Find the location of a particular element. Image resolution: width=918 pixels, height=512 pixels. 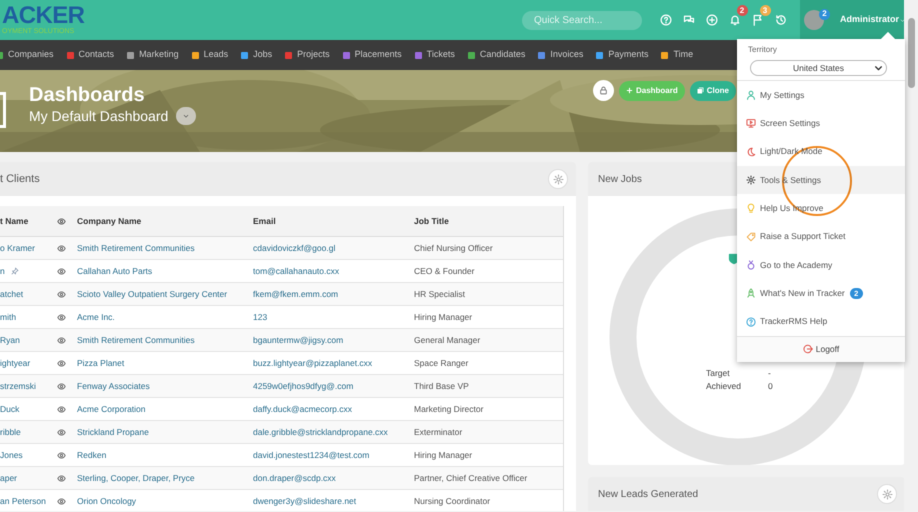

company-link: Pizza Planet is located at coordinates (100, 363).